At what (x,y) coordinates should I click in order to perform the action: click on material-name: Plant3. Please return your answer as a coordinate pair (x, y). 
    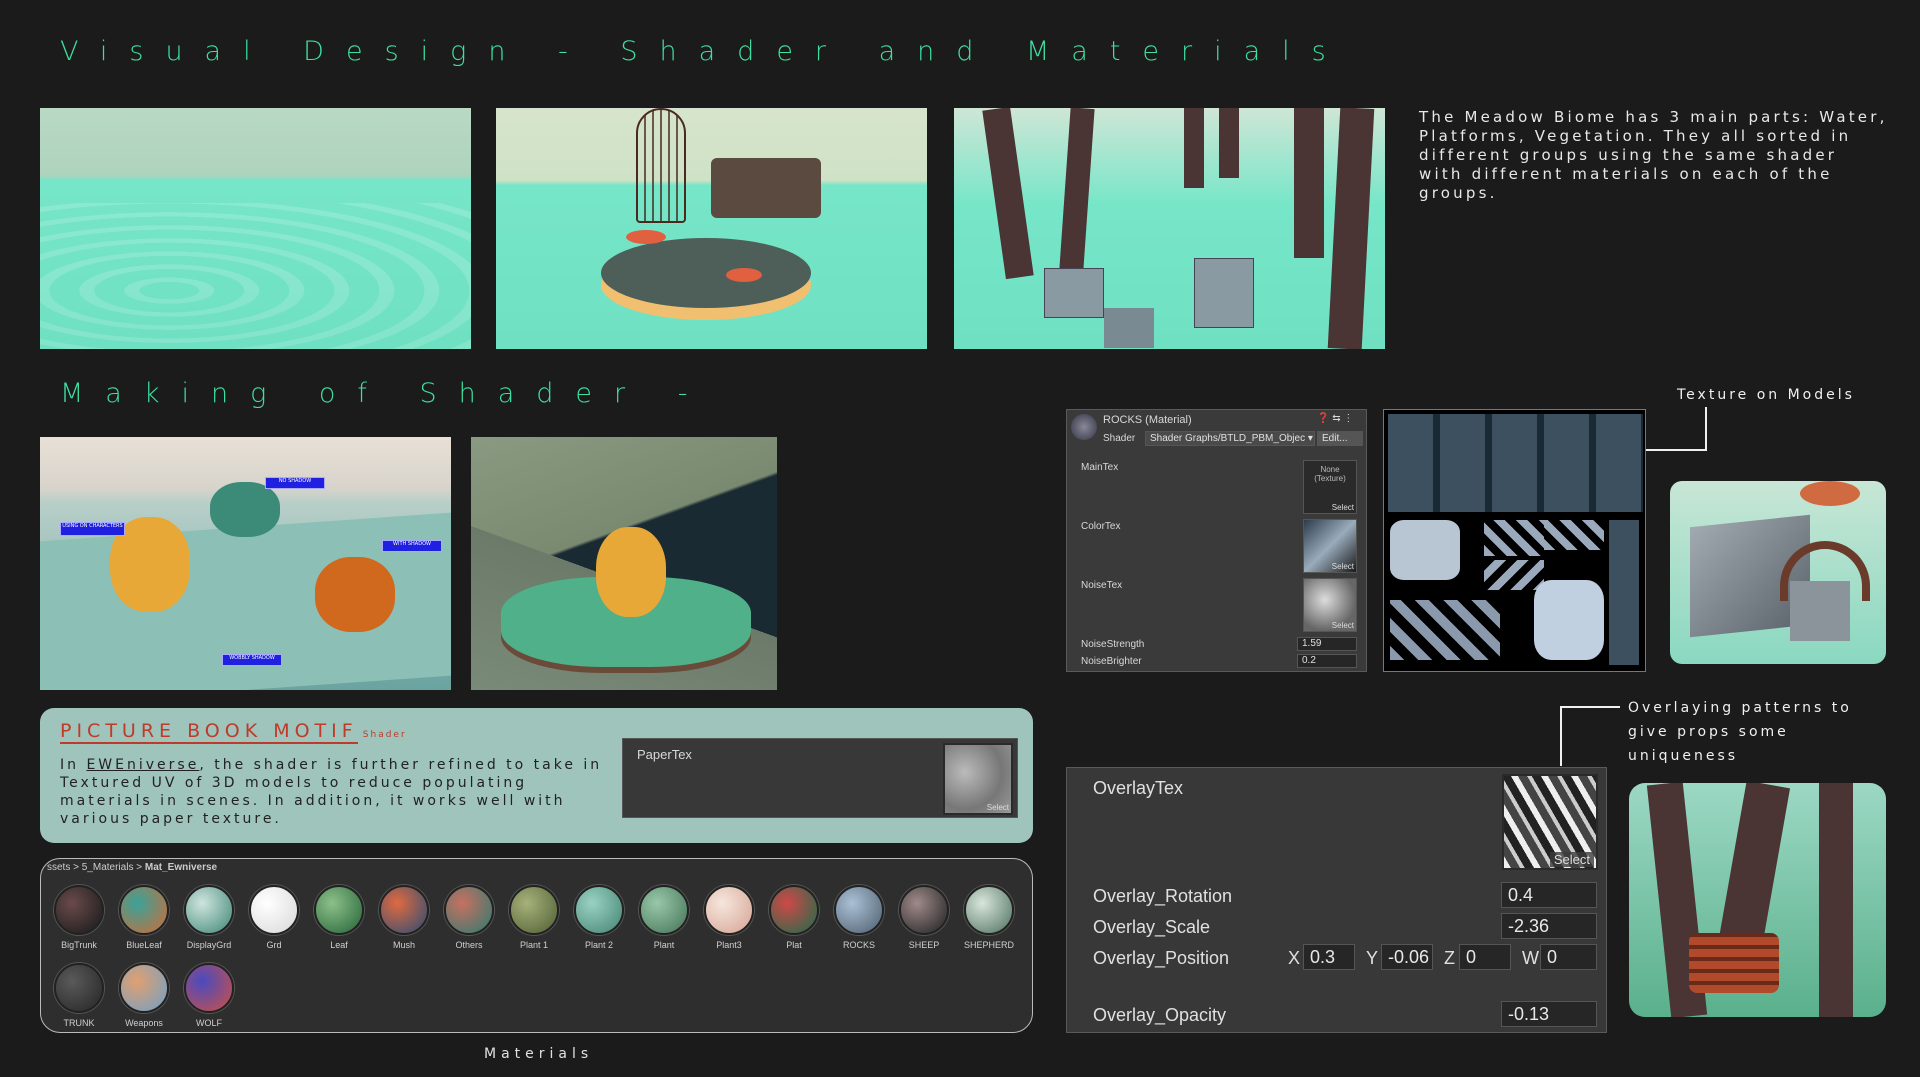
    Looking at the image, I should click on (729, 945).